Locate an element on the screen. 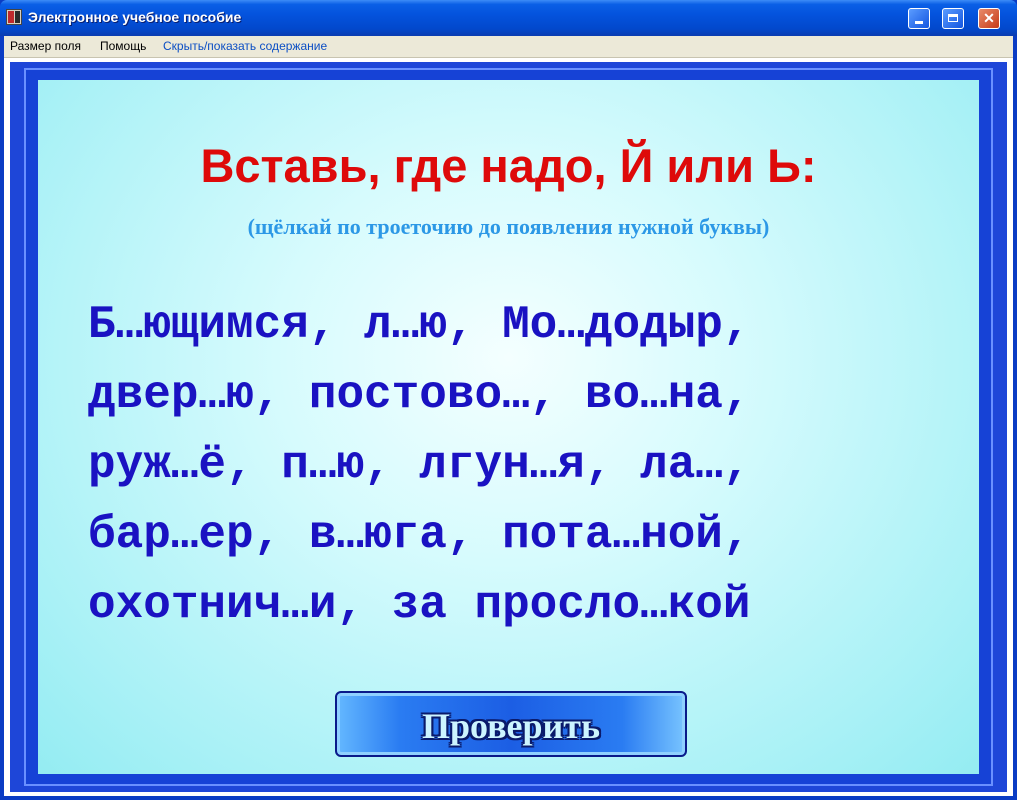 The width and height of the screenshot is (1017, 800). exercise-line: двер…ю, постово…, во…на, is located at coordinates (518, 395).